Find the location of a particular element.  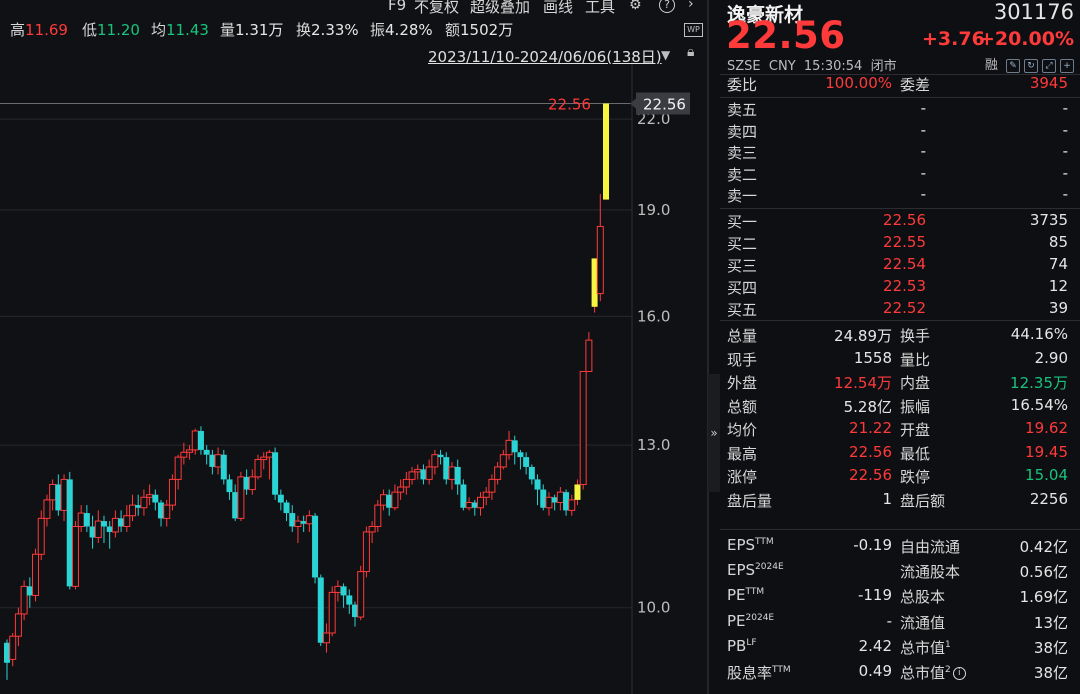

f9-button: F9 is located at coordinates (397, 7).